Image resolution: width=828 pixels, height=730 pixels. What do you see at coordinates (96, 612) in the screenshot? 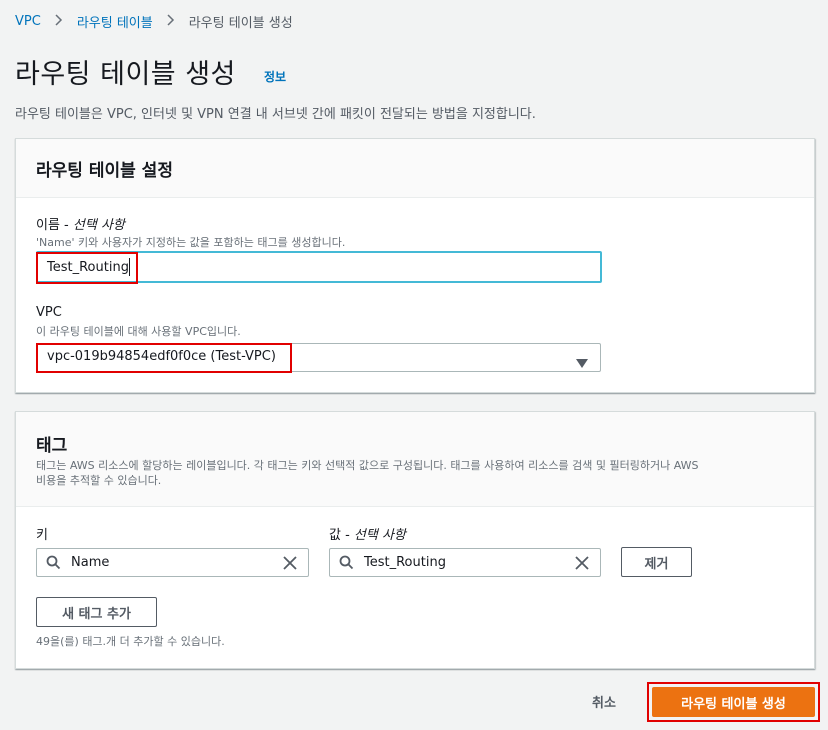
I see `add-tag-button: 새 태그 추가` at bounding box center [96, 612].